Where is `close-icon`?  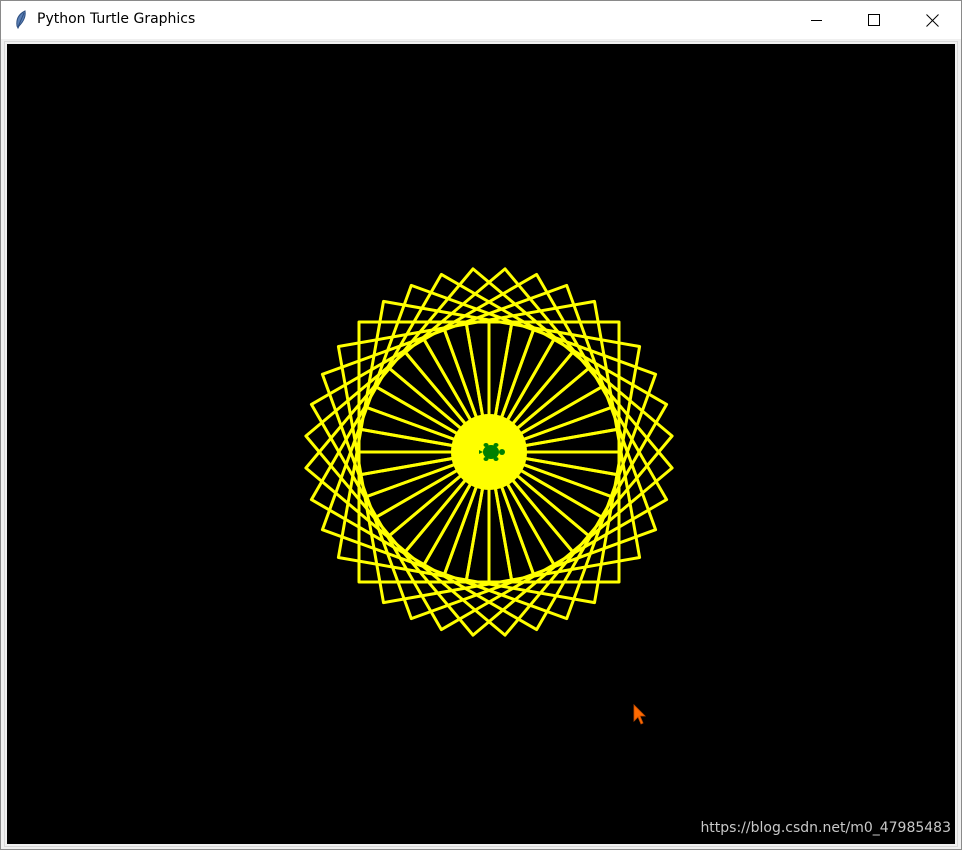
close-icon is located at coordinates (932, 20).